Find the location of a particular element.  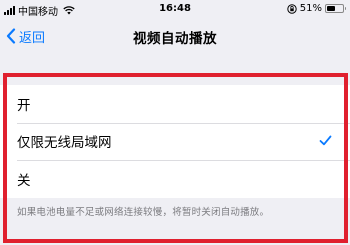

battery-icon is located at coordinates (335, 8).